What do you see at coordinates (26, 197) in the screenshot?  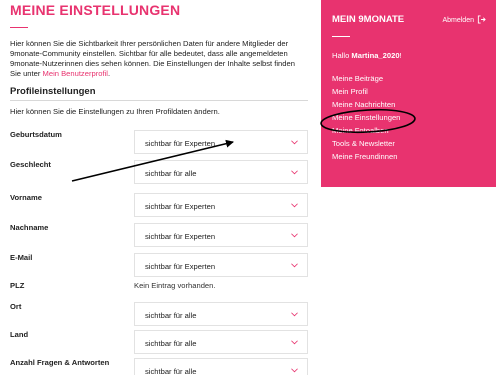 I see `field-label: Vorname` at bounding box center [26, 197].